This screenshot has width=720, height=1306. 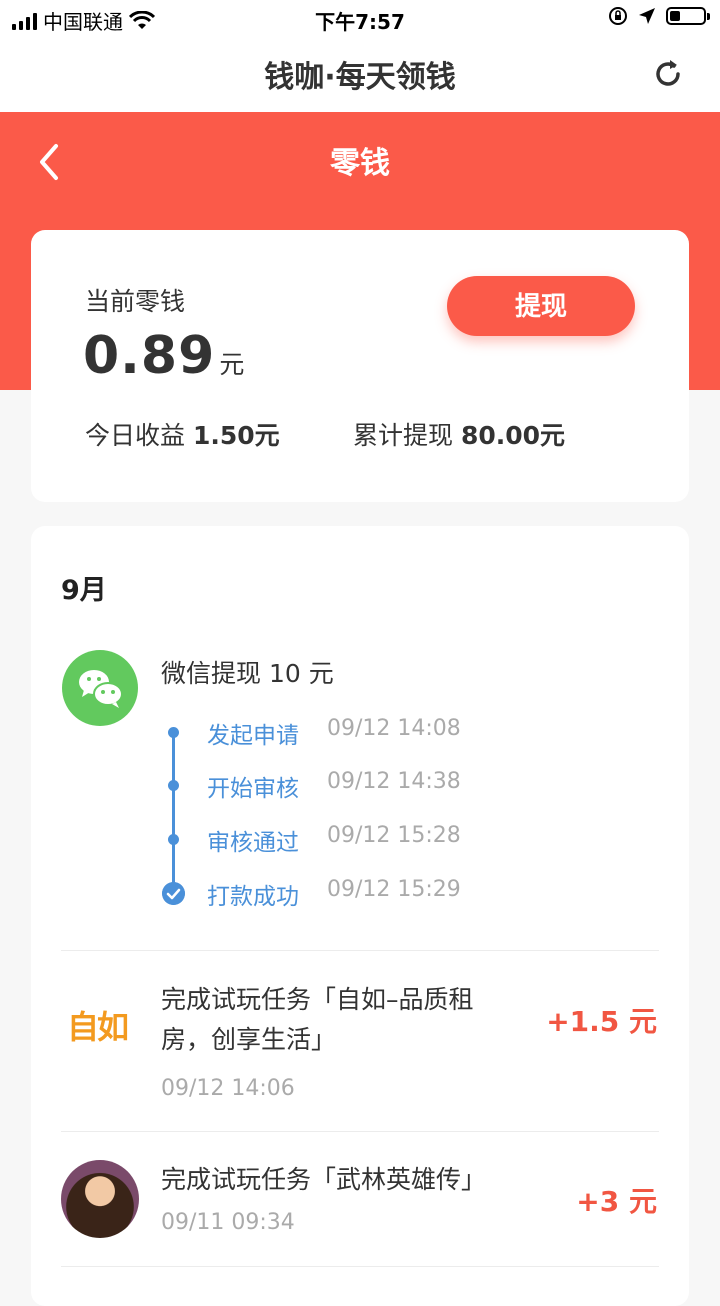 What do you see at coordinates (84, 590) in the screenshot?
I see `month-heading: 9月` at bounding box center [84, 590].